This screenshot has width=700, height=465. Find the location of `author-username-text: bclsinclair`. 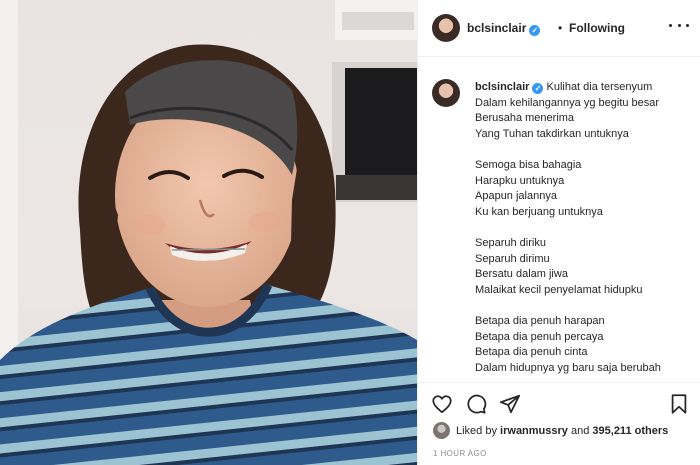

author-username-text: bclsinclair is located at coordinates (496, 28).